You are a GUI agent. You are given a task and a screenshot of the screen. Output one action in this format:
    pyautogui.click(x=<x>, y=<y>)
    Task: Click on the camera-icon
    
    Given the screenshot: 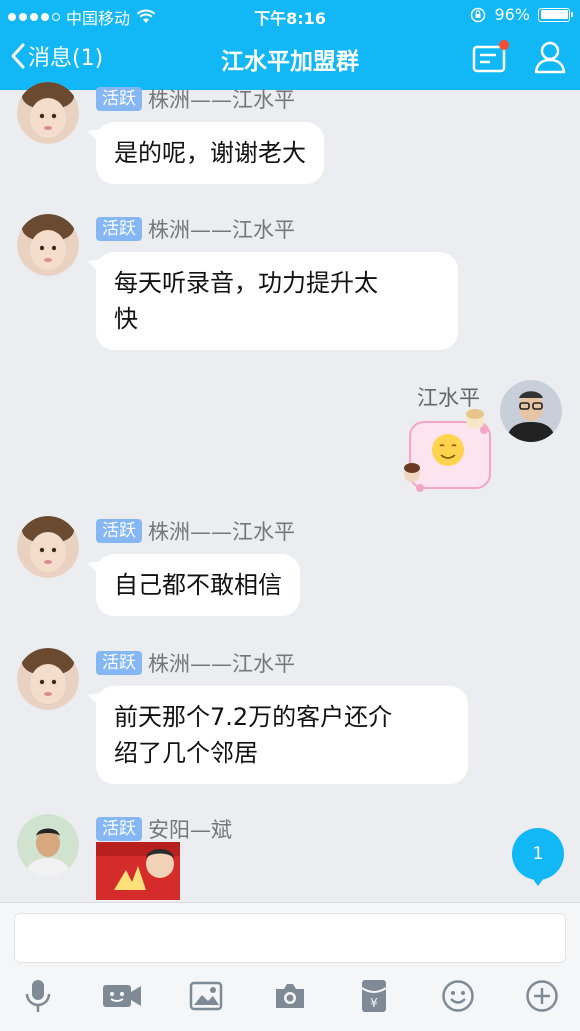 What is the action you would take?
    pyautogui.click(x=290, y=996)
    